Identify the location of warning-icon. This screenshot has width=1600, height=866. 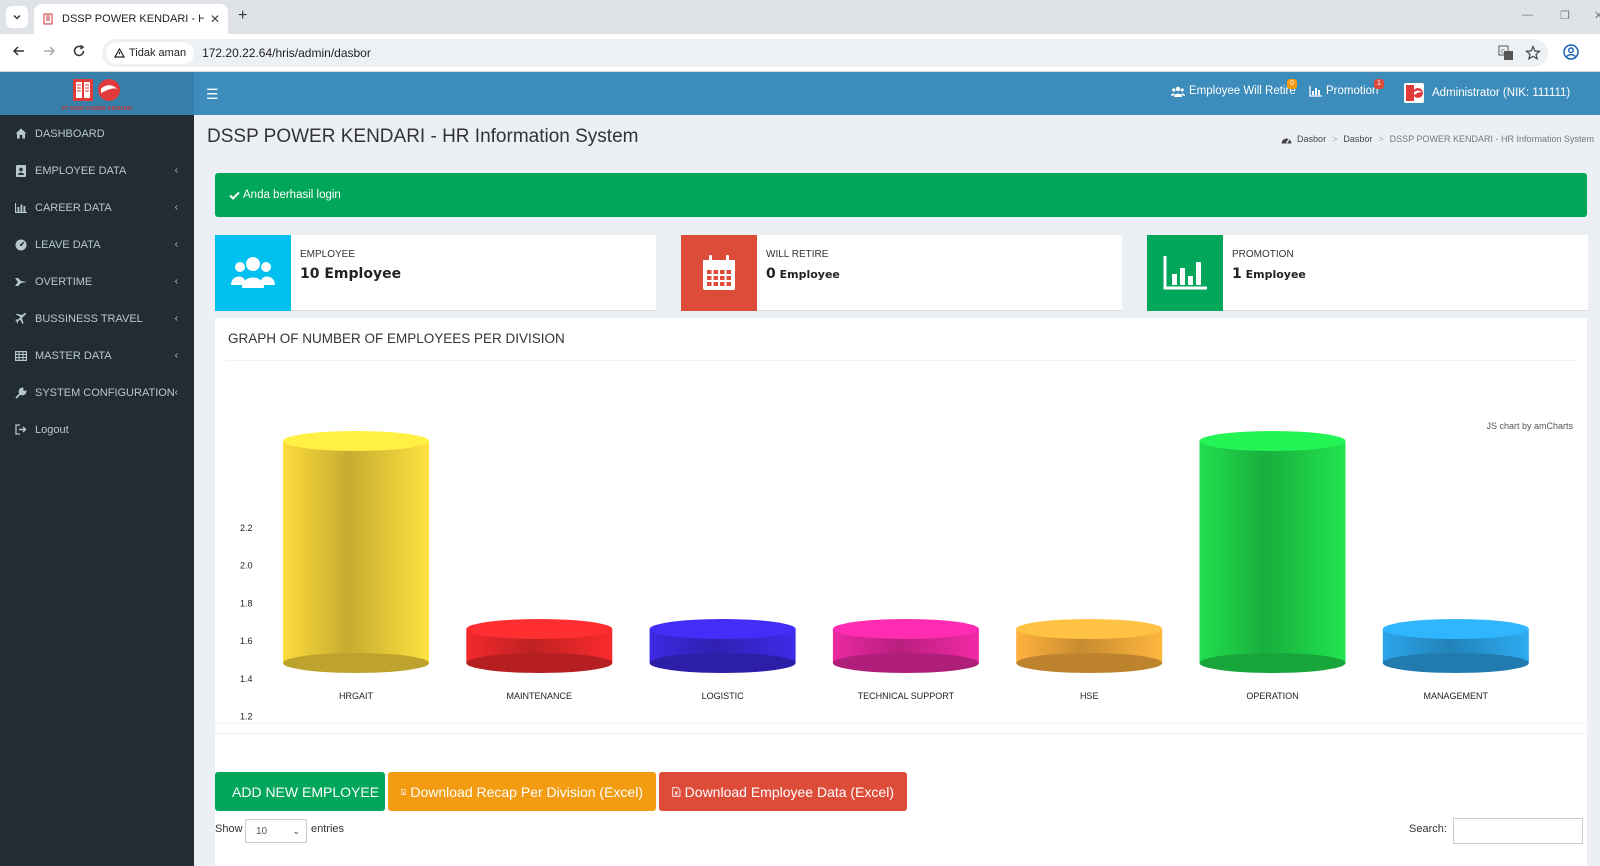
(119, 53).